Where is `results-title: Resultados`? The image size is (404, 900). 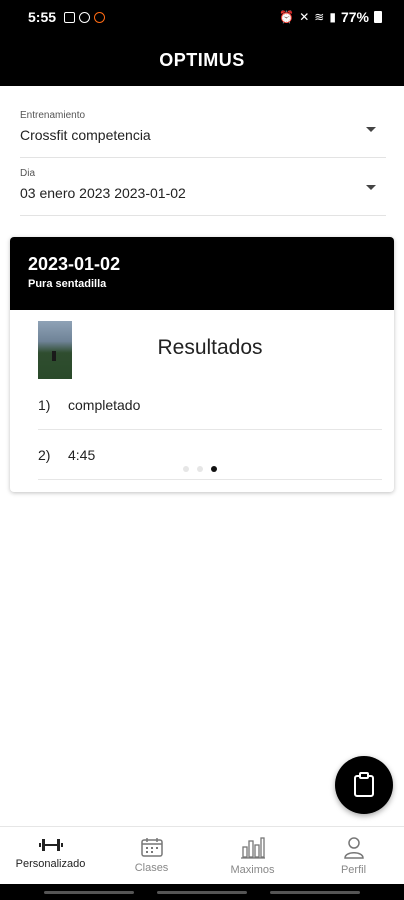
results-title: Resultados is located at coordinates (210, 347).